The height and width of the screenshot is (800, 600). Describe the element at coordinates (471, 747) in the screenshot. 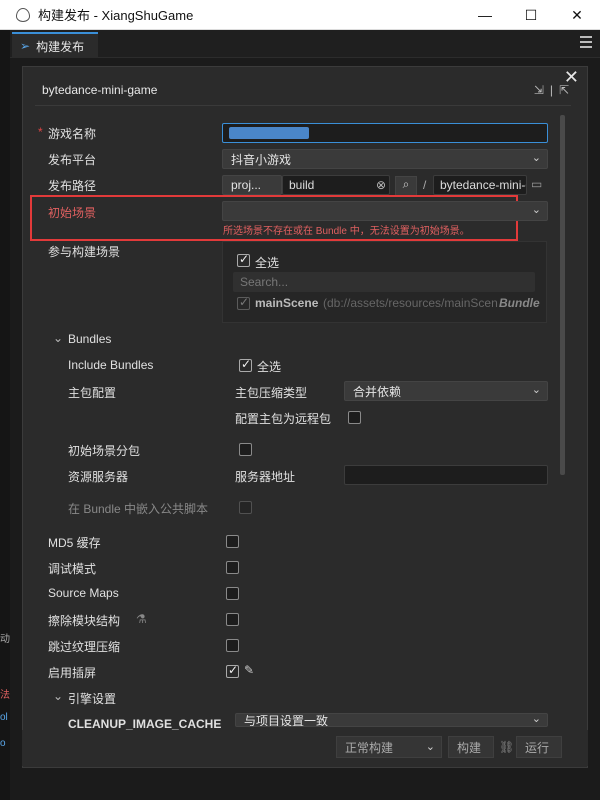

I see `build-button: 构建` at that location.